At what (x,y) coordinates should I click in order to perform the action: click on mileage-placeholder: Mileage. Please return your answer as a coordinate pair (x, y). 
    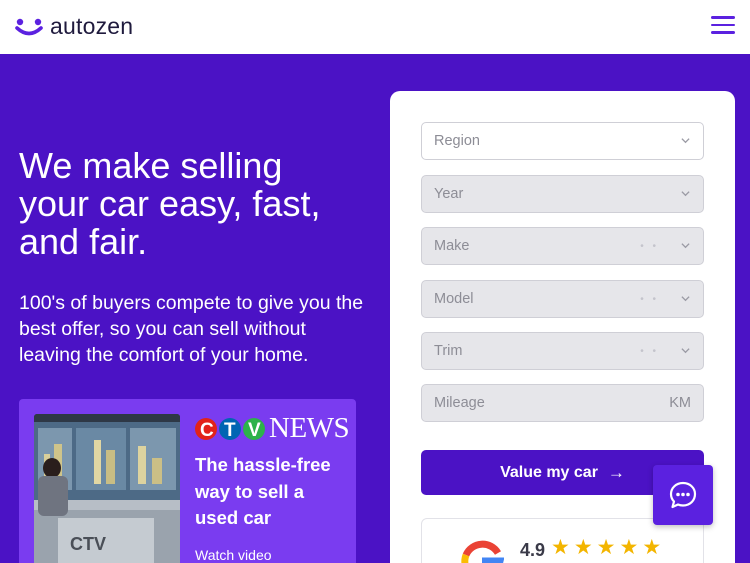
    Looking at the image, I should click on (459, 403).